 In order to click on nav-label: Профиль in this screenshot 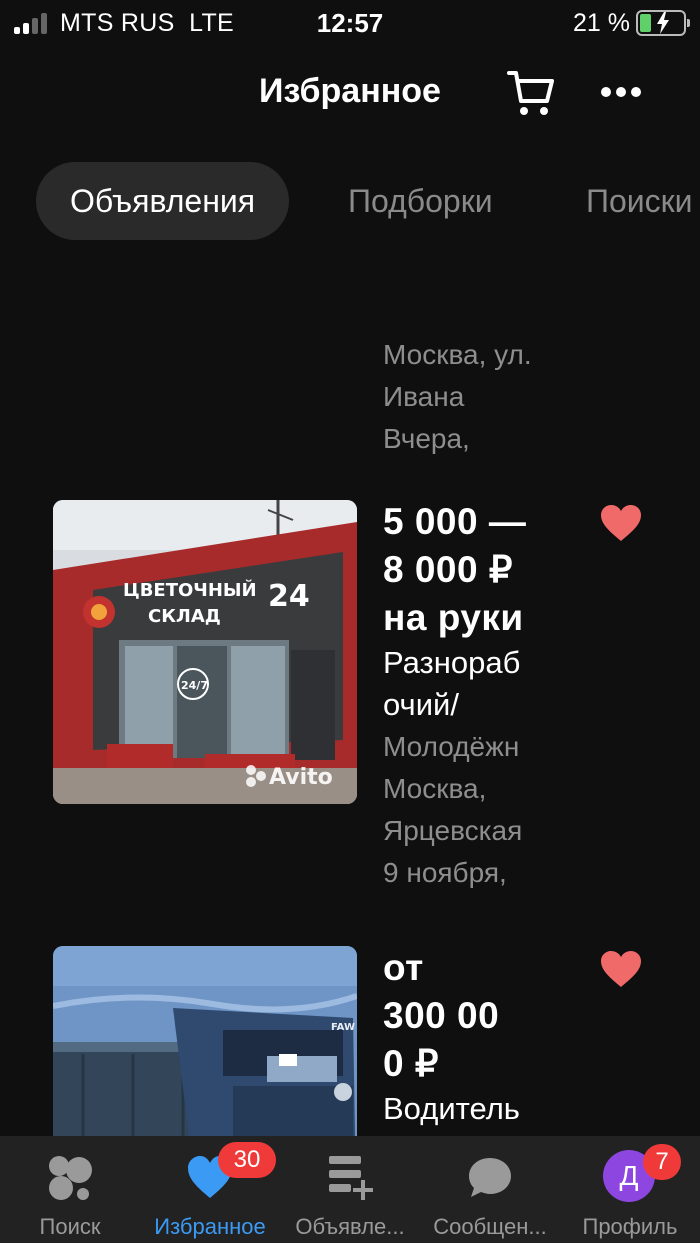, I will do `click(630, 1226)`.